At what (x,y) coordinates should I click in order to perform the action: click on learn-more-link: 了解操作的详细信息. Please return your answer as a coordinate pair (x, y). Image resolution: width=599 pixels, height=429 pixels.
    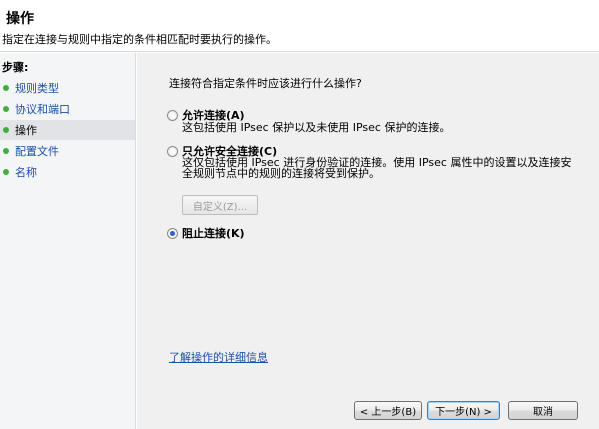
    Looking at the image, I should click on (218, 357).